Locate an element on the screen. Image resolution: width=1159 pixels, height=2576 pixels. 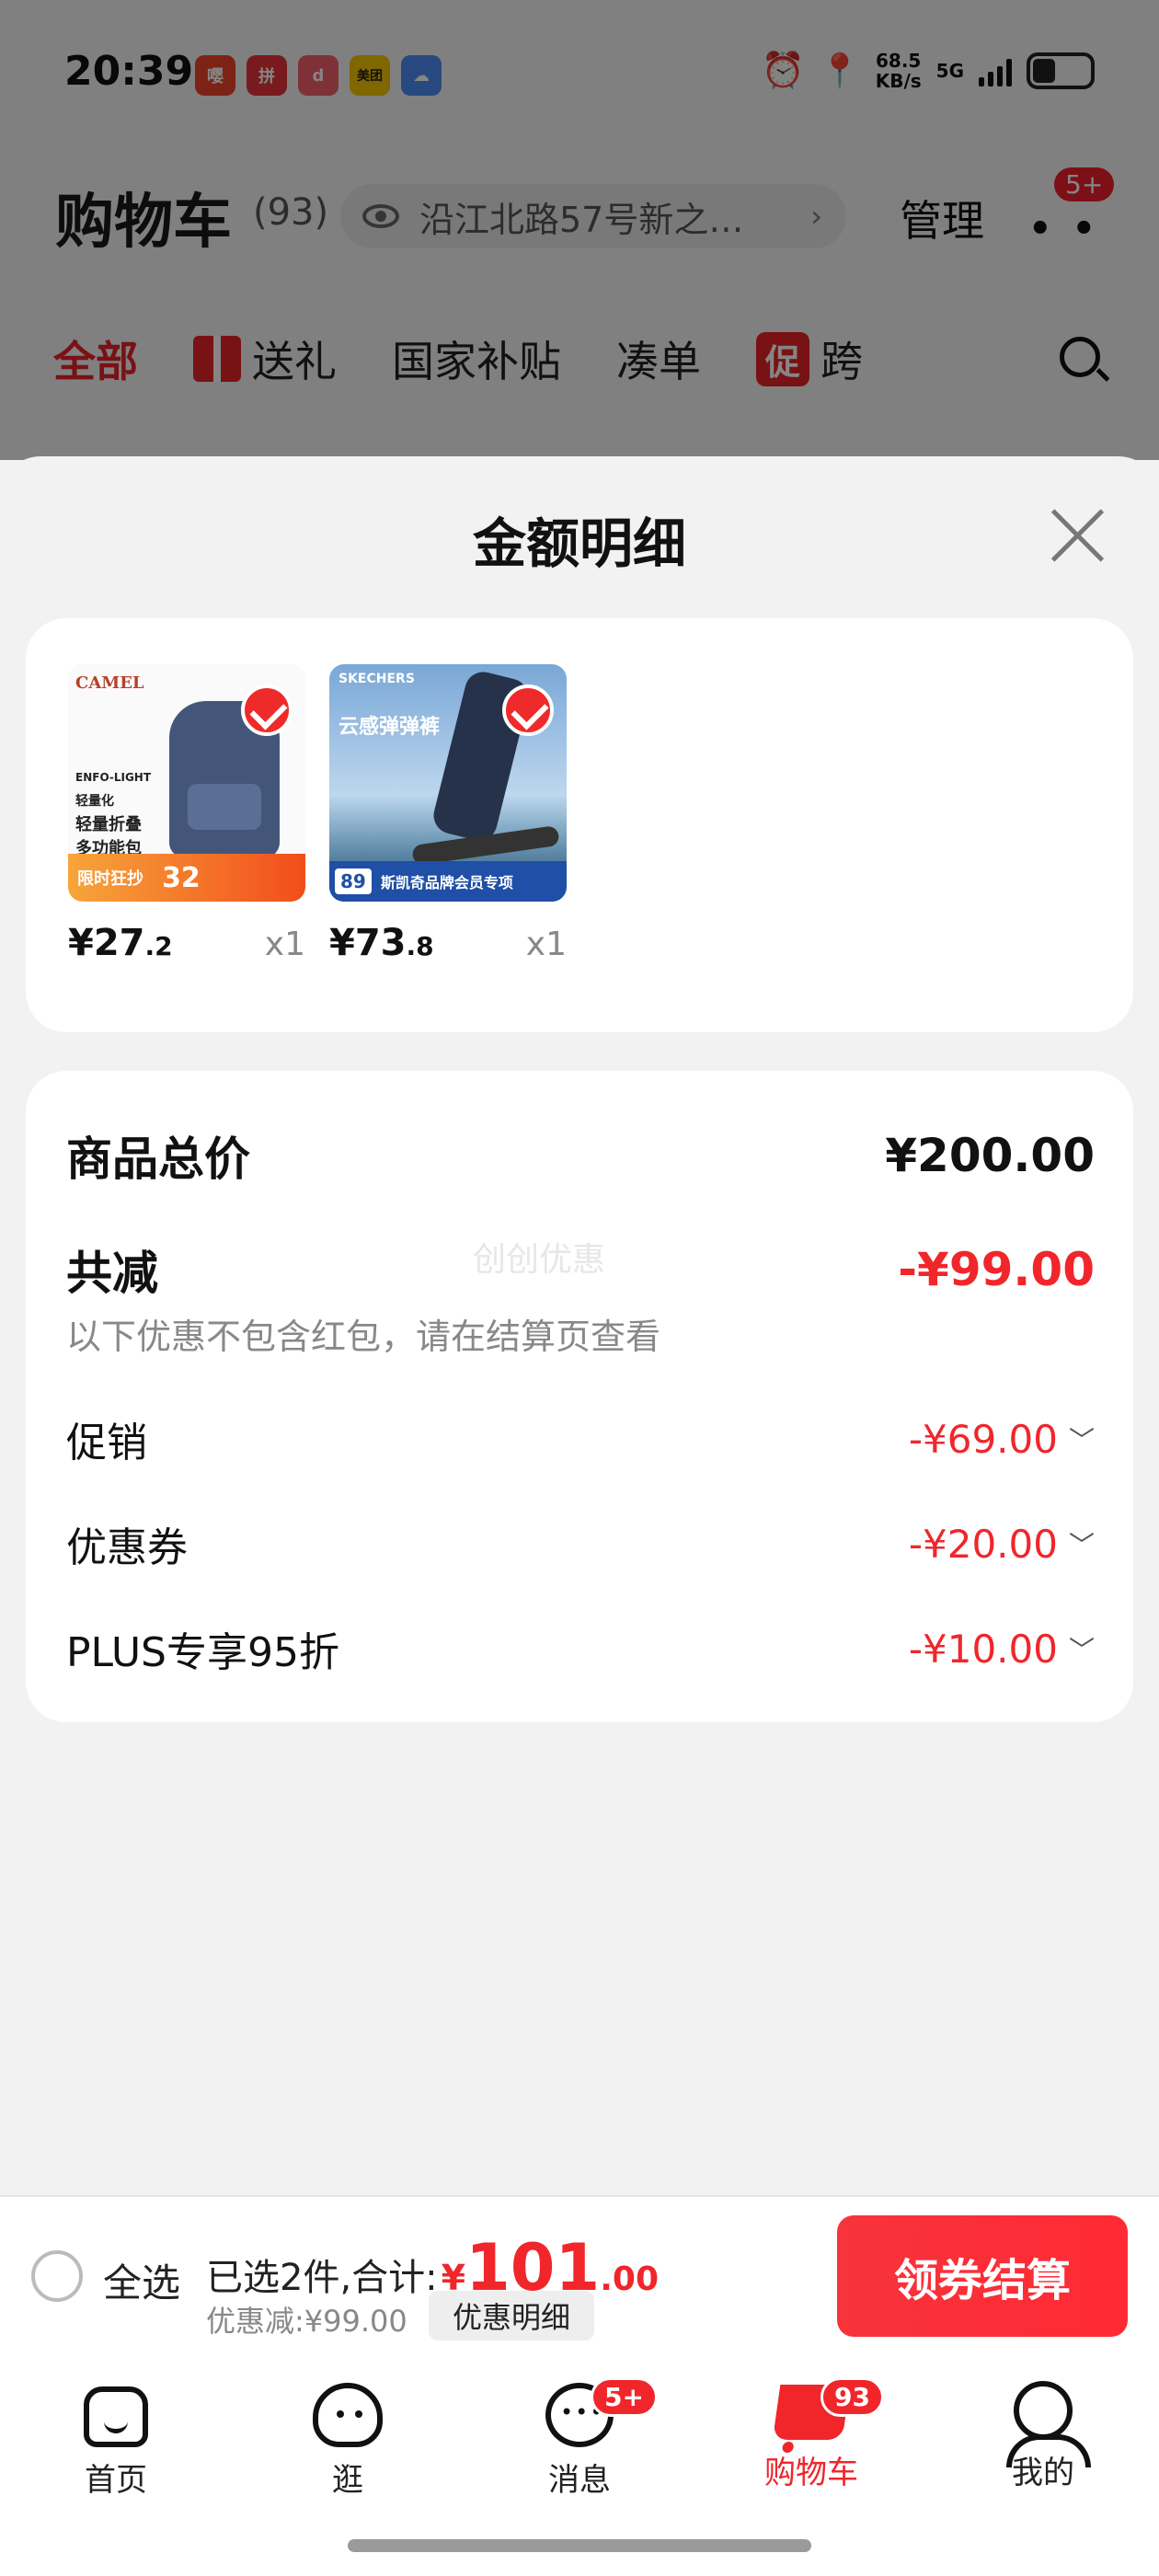
discount-note: 以下优惠不包含红包，请在结算页查看 is located at coordinates (363, 1337).